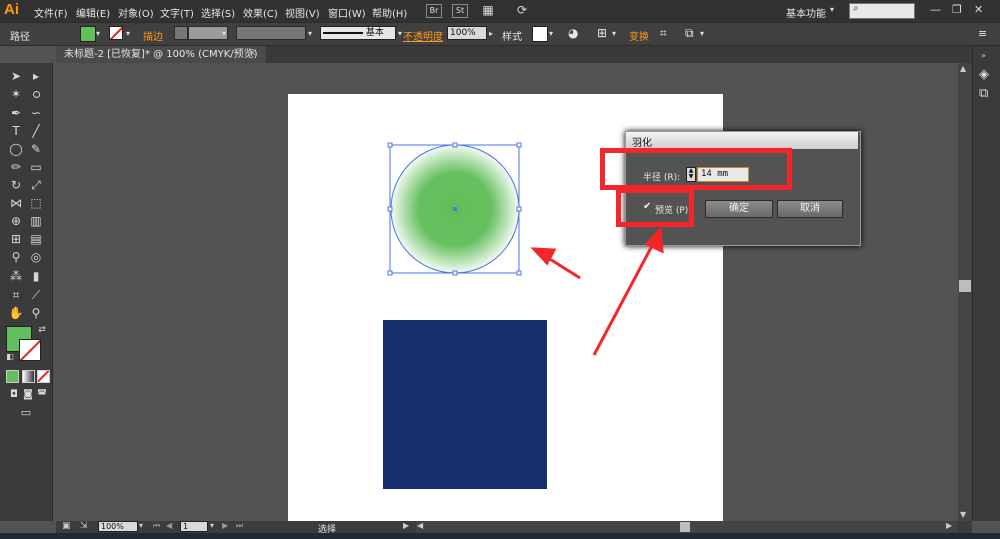  I want to click on horizontal-scroll-thumb, so click(685, 527).